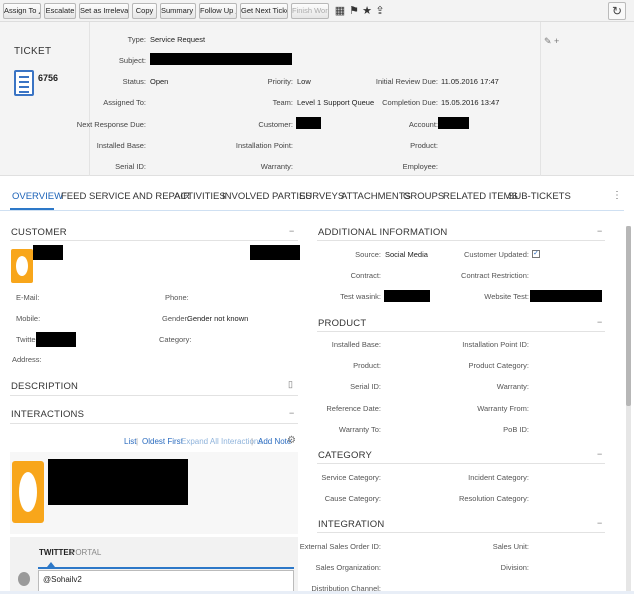  What do you see at coordinates (498, 477) in the screenshot?
I see `incident-category-label: Incident Category:` at bounding box center [498, 477].